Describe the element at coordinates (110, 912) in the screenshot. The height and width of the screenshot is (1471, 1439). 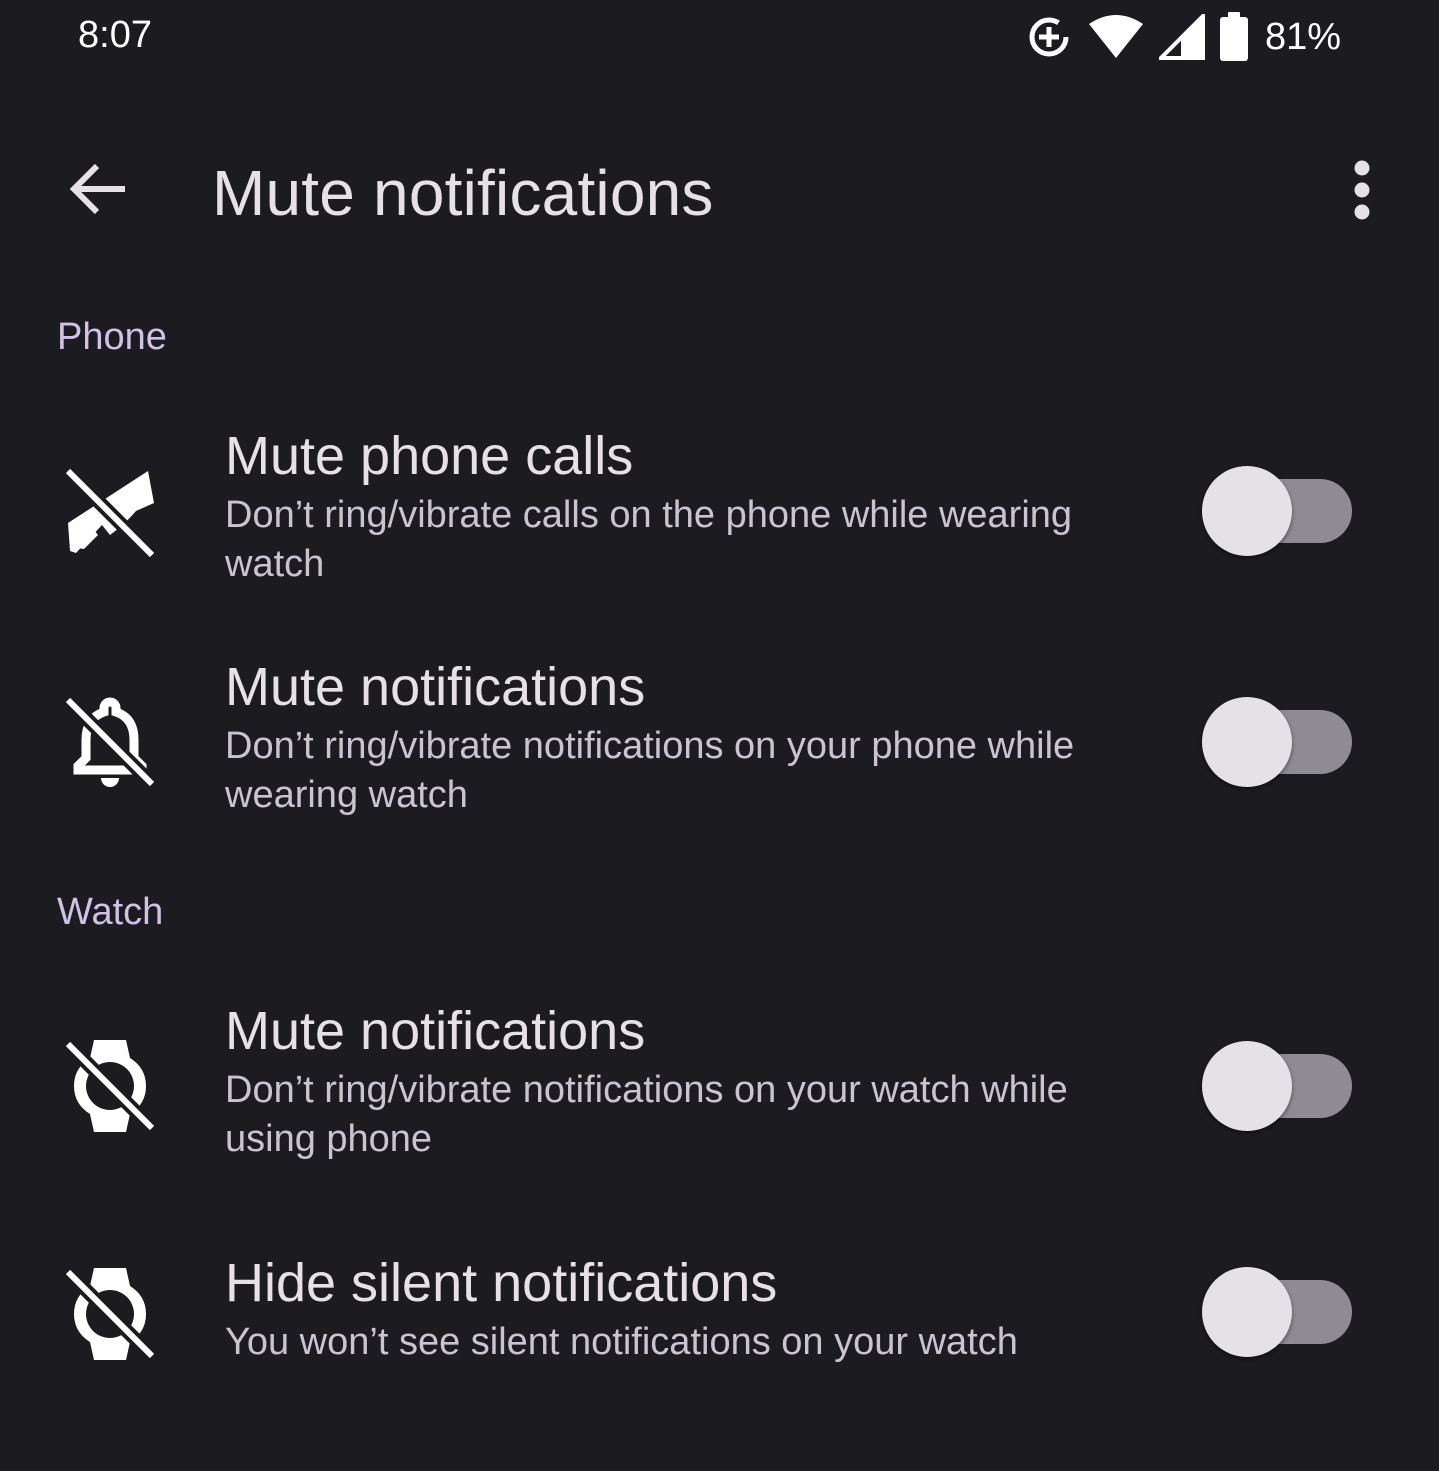
I see `section-header-watch: Watch` at that location.